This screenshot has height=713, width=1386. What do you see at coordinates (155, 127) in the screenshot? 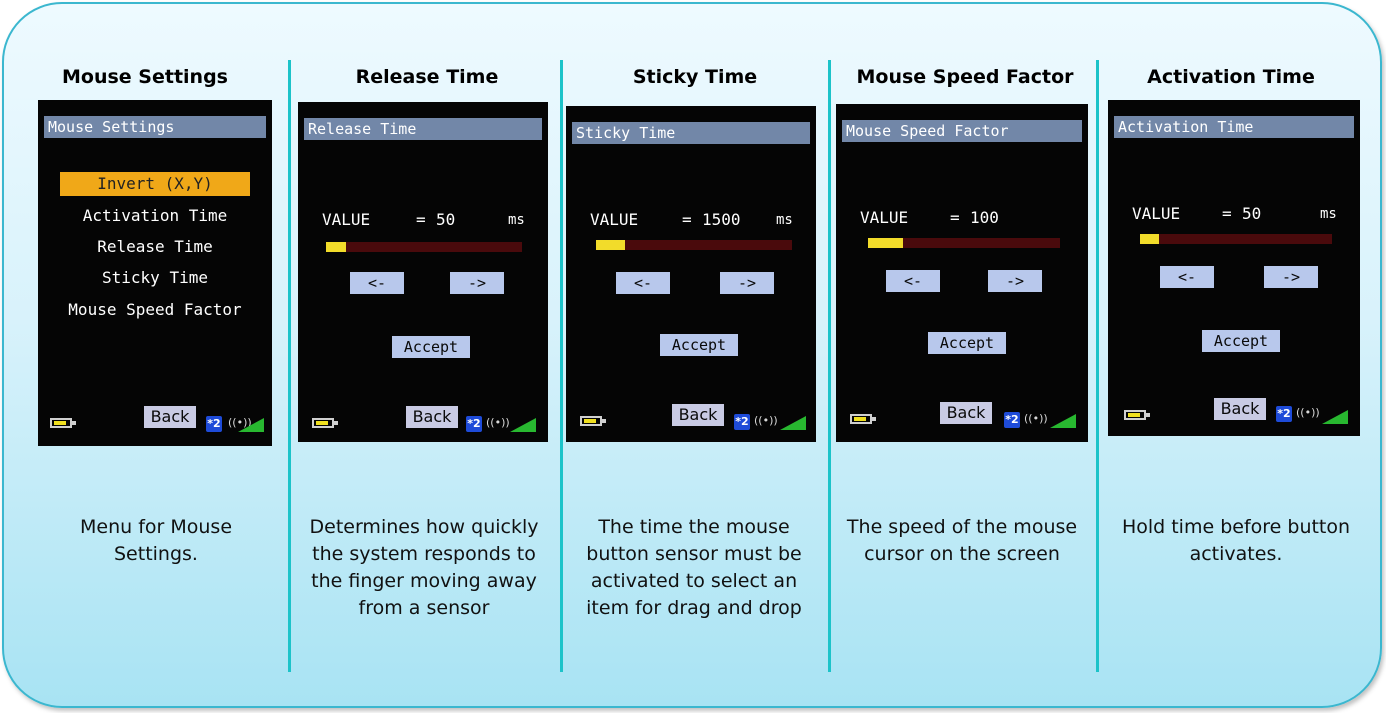
I see `screen-title: Mouse Settings` at bounding box center [155, 127].